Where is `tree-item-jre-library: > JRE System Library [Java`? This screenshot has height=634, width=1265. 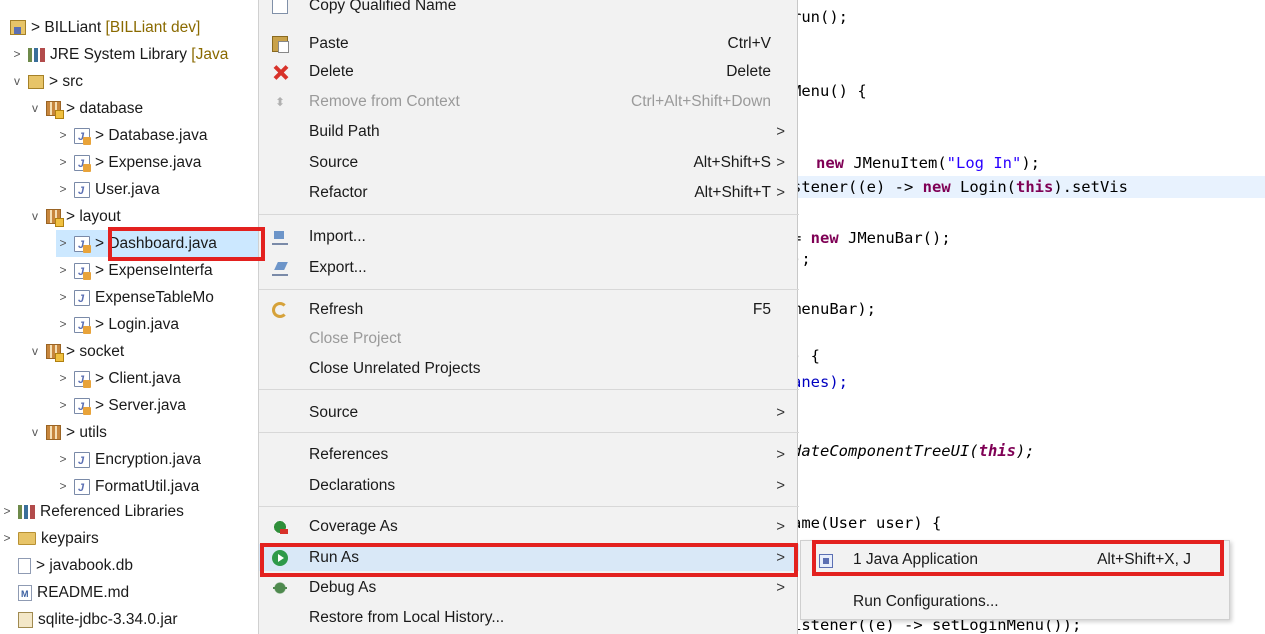
tree-item-jre-library: > JRE System Library [Java is located at coordinates (119, 54).